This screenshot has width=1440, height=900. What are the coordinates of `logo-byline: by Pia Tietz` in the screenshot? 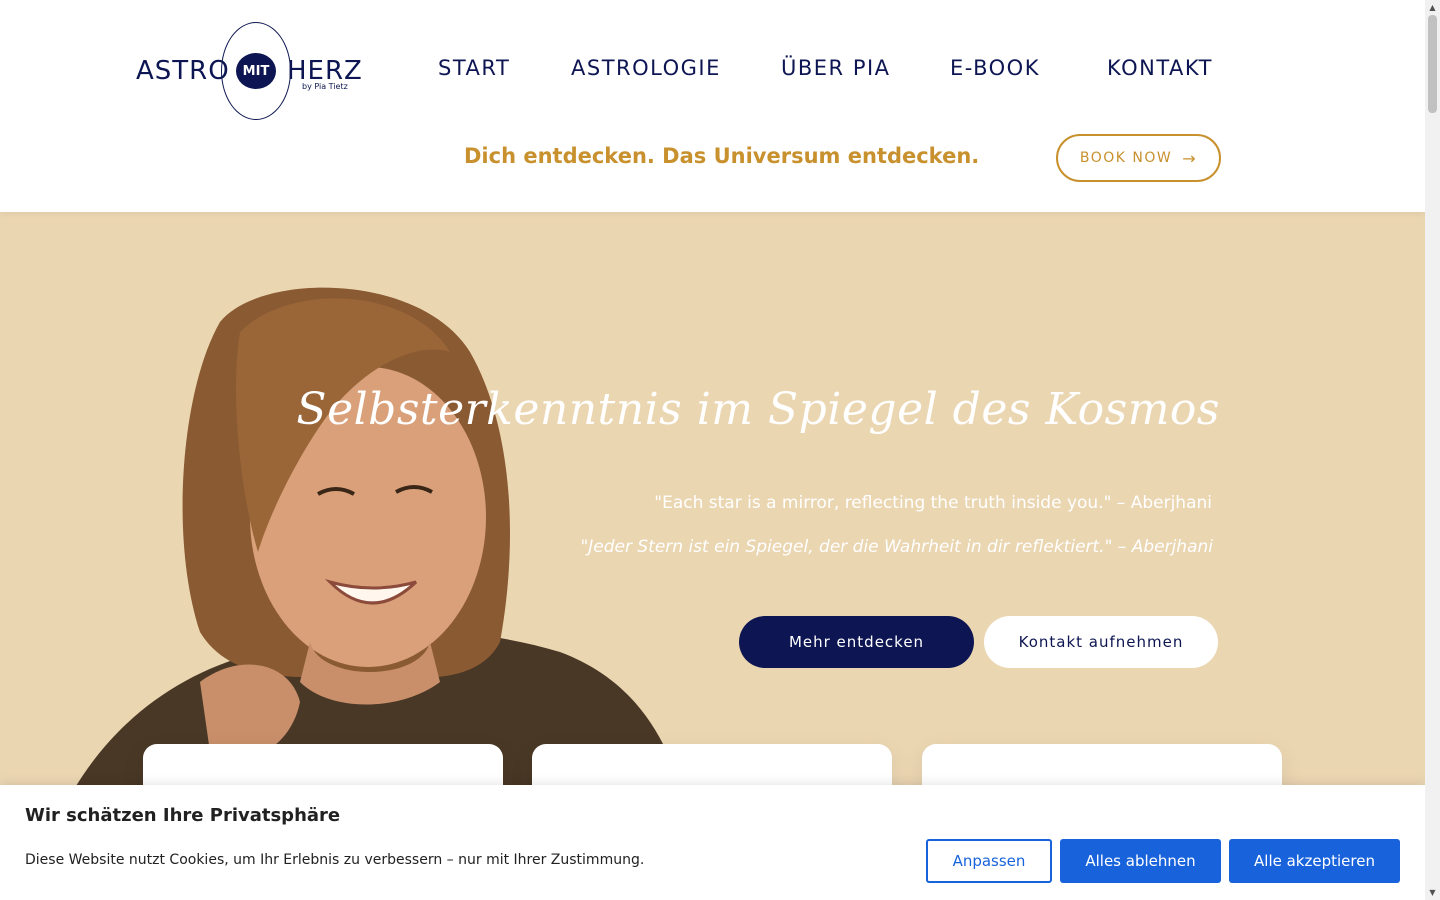 It's located at (325, 86).